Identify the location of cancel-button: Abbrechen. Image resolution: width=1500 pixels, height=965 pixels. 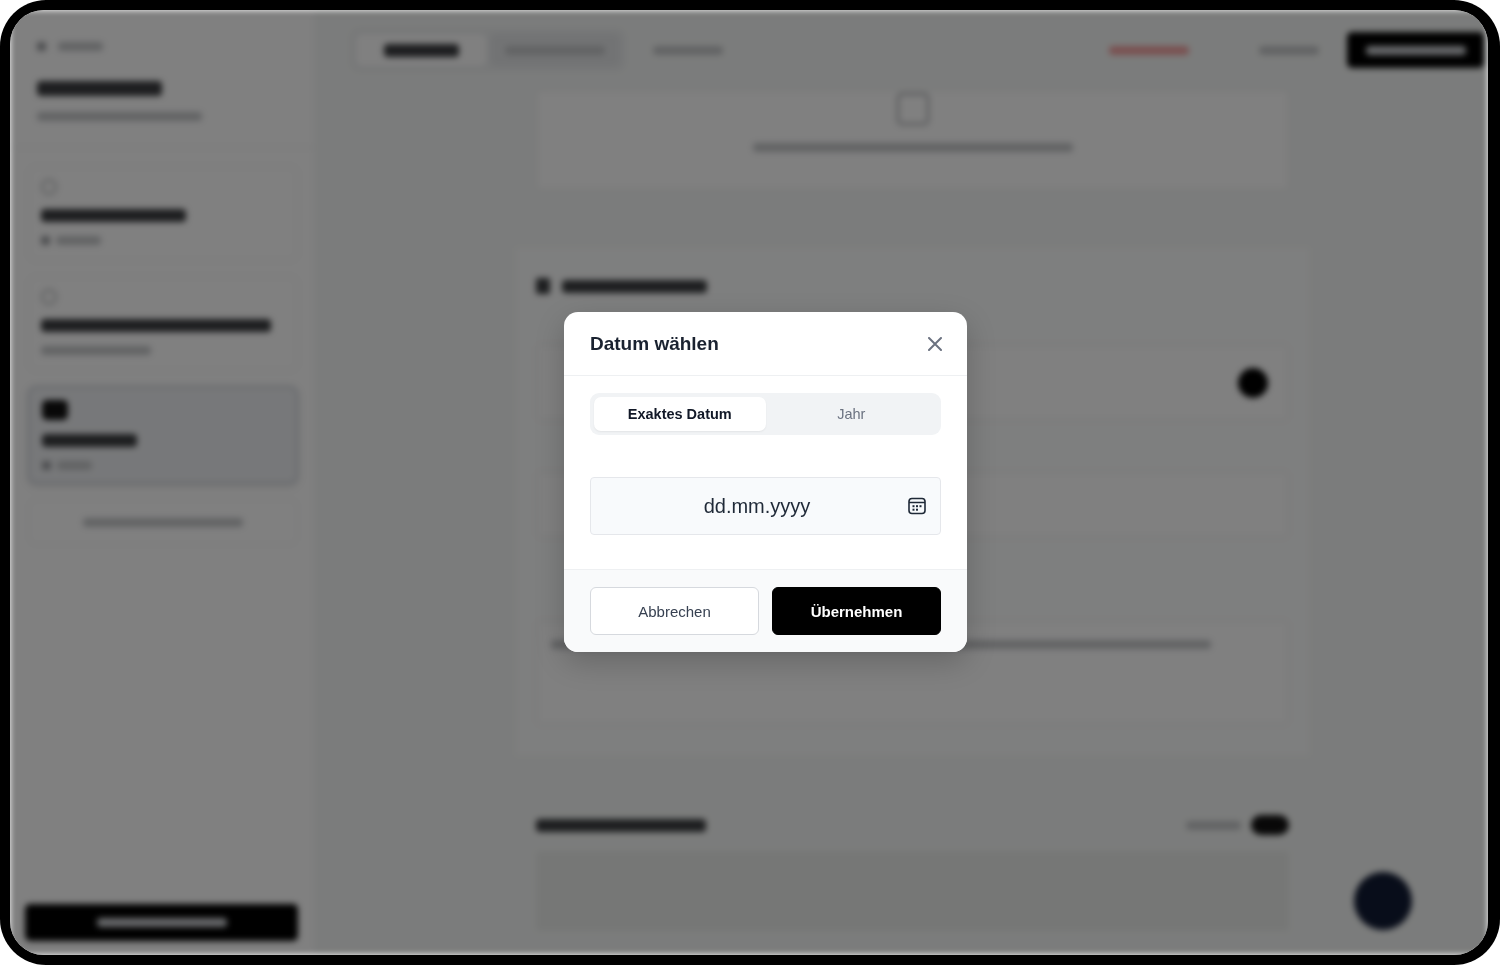
(674, 611).